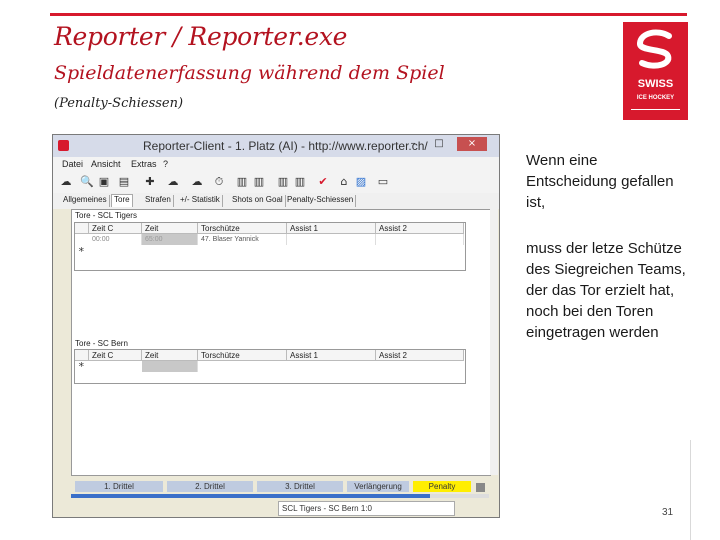  What do you see at coordinates (85, 201) in the screenshot?
I see `tab-allgemeines: Allgemeines` at bounding box center [85, 201].